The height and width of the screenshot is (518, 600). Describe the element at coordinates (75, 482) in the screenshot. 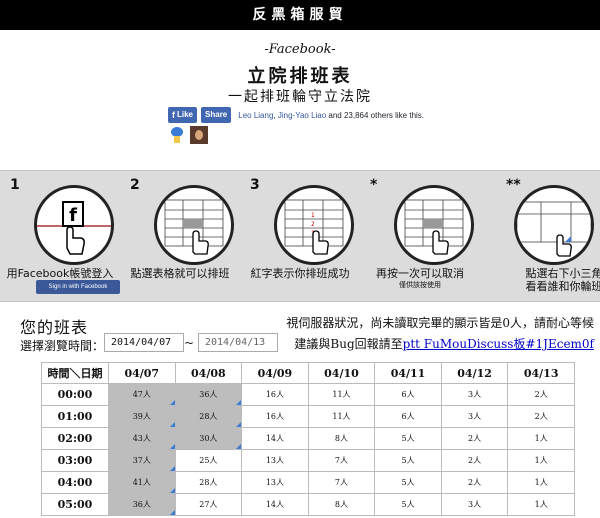

I see `time-cell: 04:00` at that location.